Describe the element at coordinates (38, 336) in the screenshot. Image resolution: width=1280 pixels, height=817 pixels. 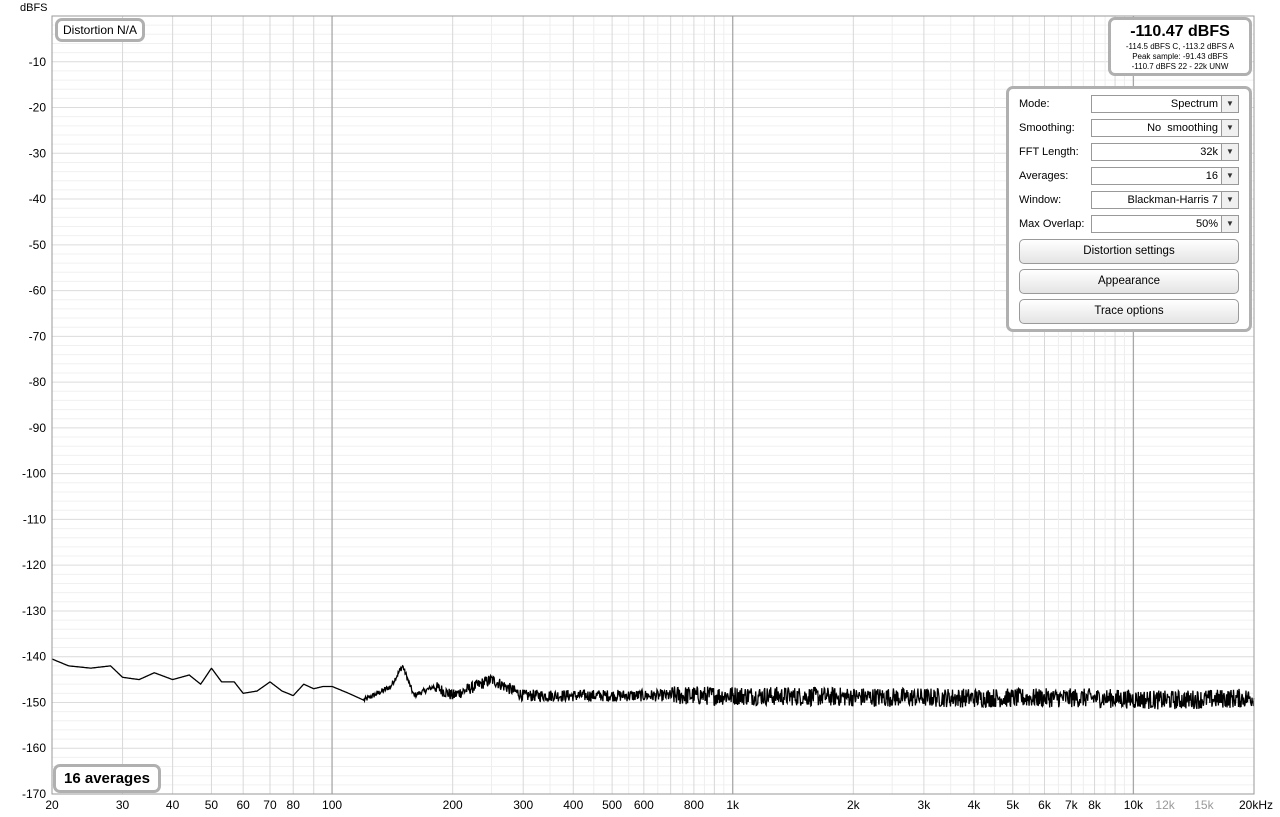
I see `y-tick-label: -70` at that location.